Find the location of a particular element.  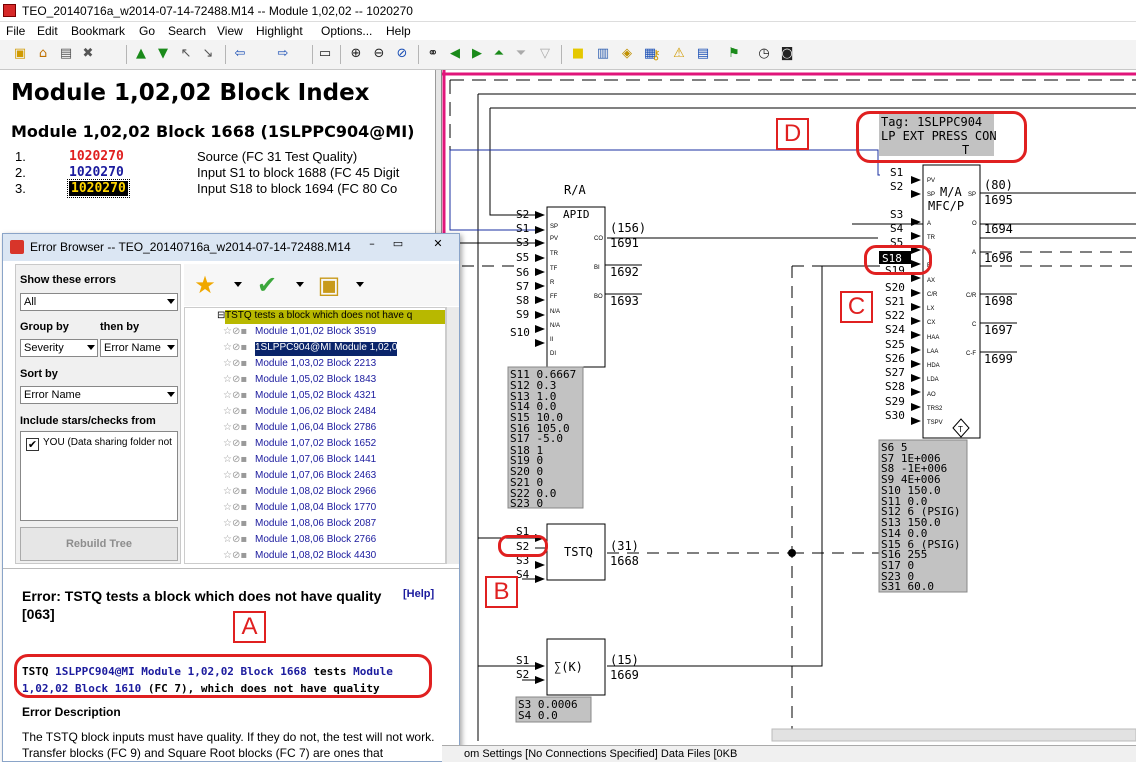

sum-output-block: 1669 is located at coordinates (624, 675).